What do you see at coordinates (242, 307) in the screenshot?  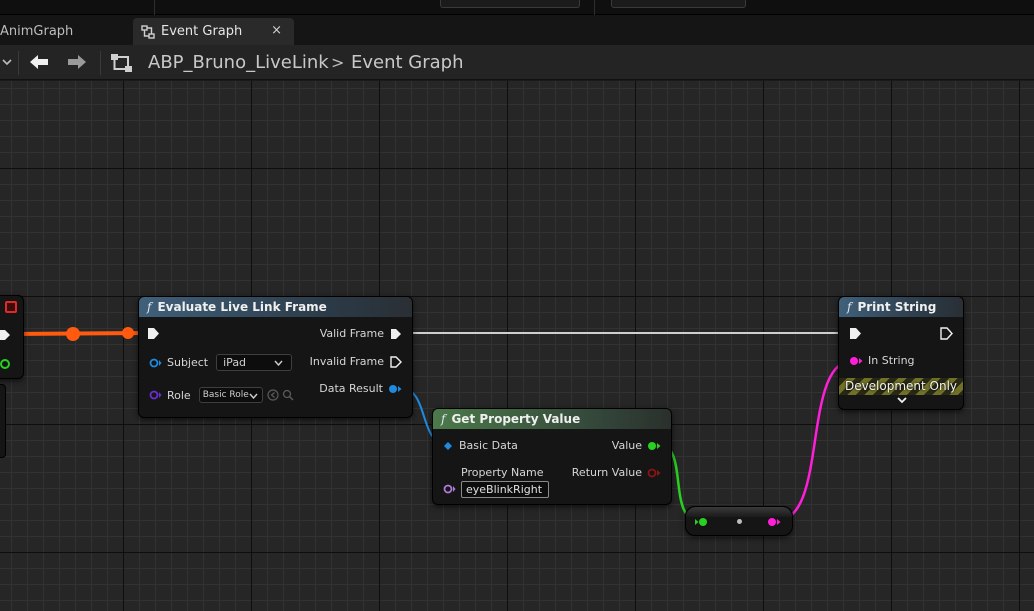 I see `node-title: Evaluate Live Link Frame` at bounding box center [242, 307].